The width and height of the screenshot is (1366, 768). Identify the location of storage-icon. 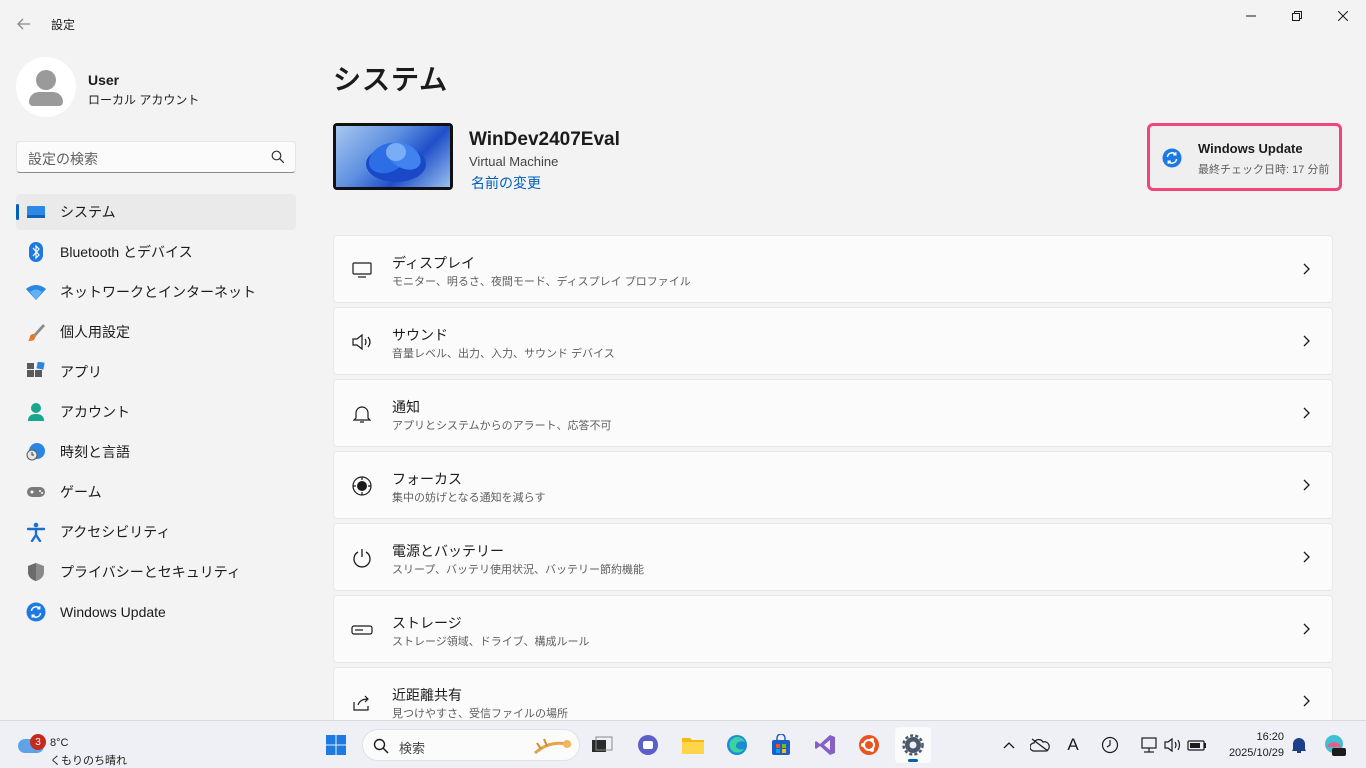
(362, 630).